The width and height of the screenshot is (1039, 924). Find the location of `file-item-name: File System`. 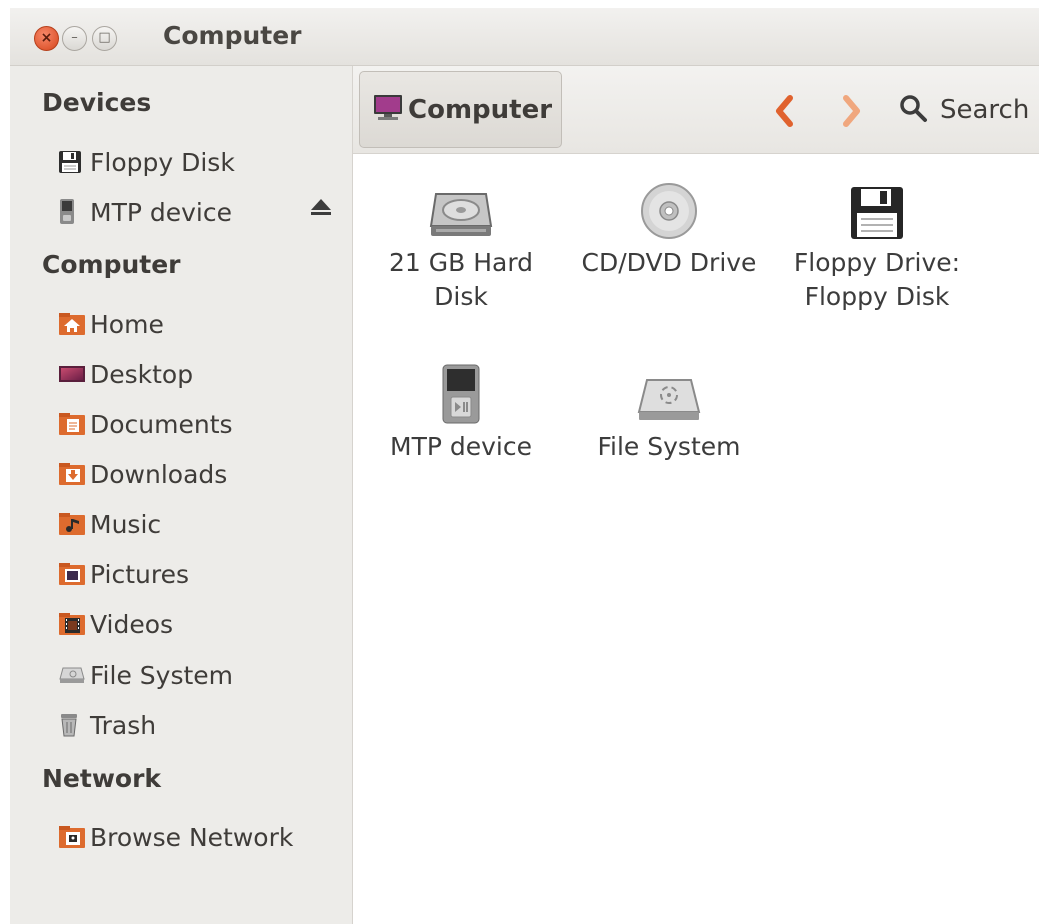

file-item-name: File System is located at coordinates (669, 446).